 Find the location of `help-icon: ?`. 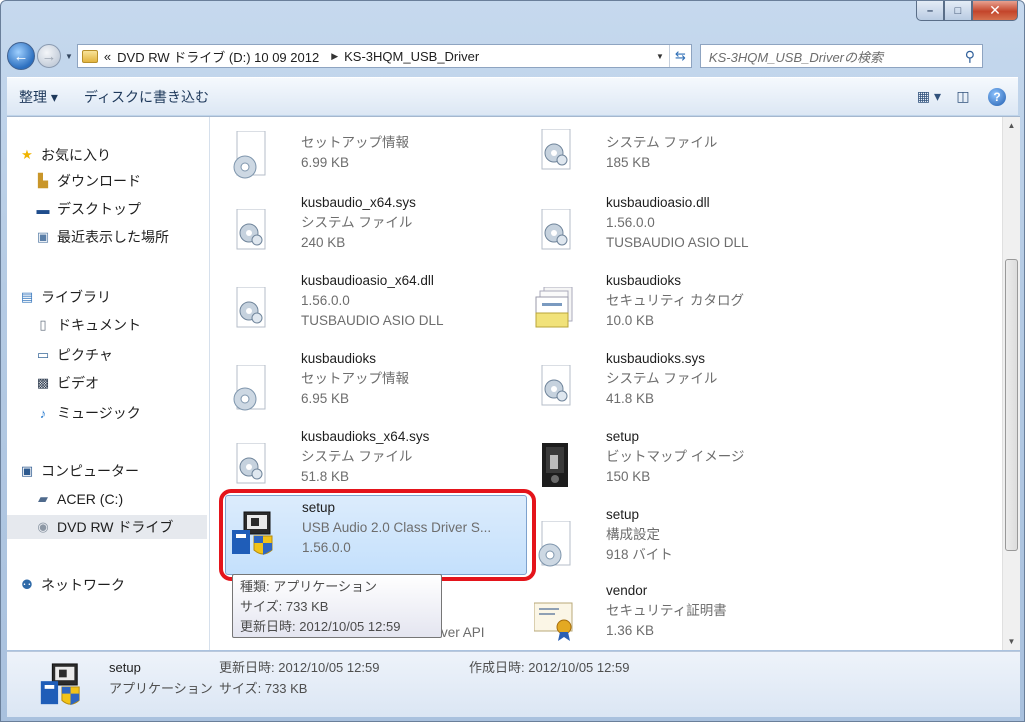

help-icon: ? is located at coordinates (997, 96).